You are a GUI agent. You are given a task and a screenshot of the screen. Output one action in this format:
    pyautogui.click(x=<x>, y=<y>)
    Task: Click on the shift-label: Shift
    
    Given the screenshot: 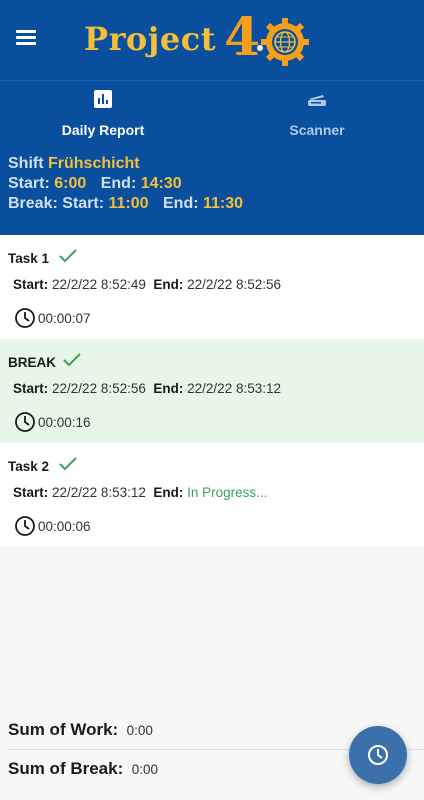 What is the action you would take?
    pyautogui.click(x=26, y=163)
    